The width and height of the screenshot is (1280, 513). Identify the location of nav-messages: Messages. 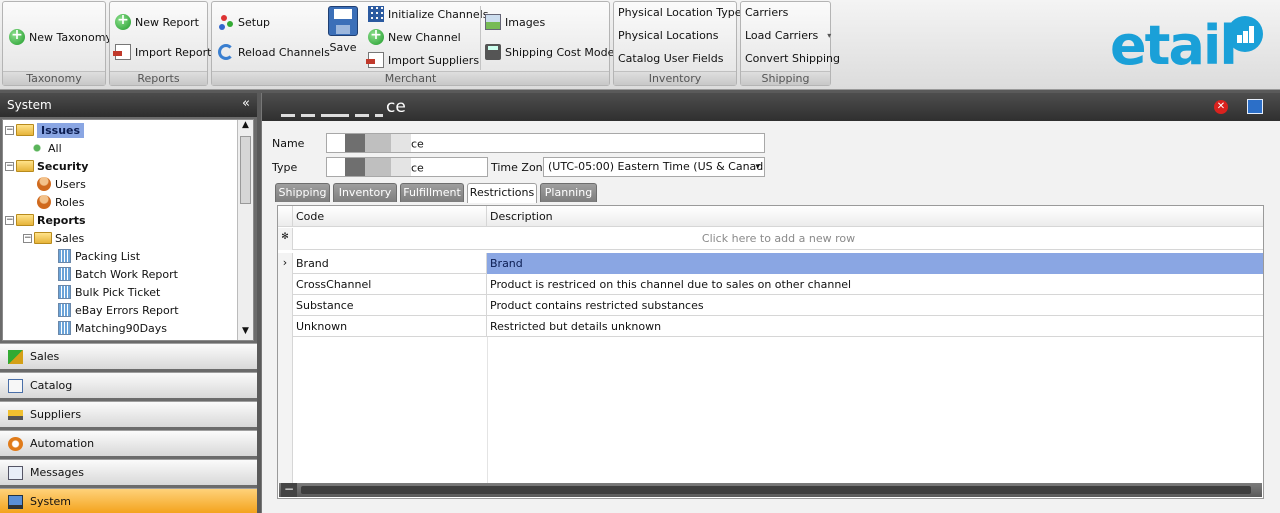
(128, 472).